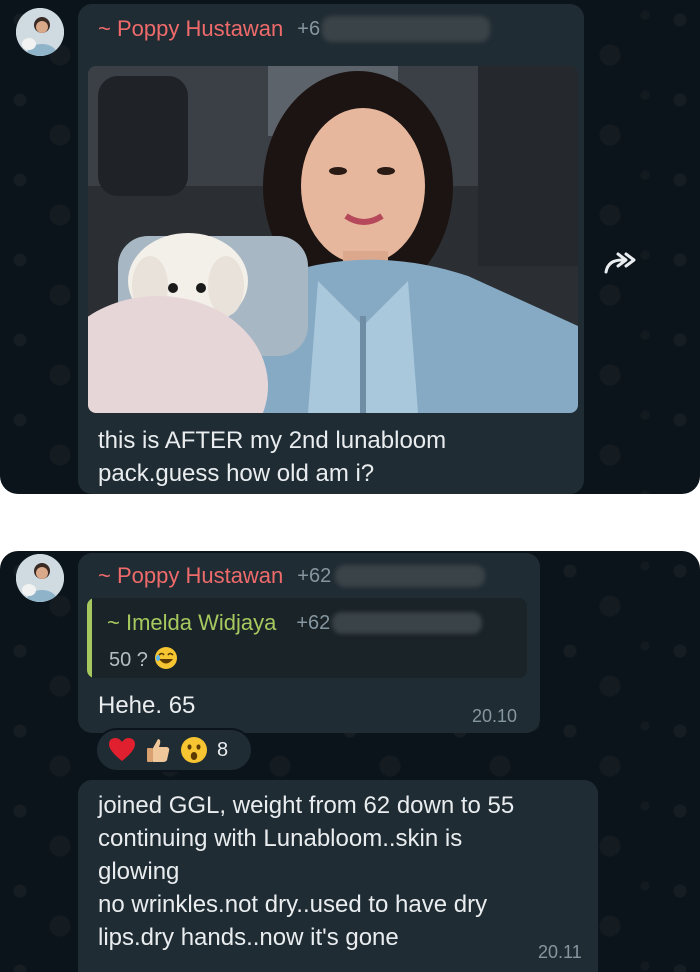  What do you see at coordinates (128, 660) in the screenshot?
I see `quote-text: 50 ?` at bounding box center [128, 660].